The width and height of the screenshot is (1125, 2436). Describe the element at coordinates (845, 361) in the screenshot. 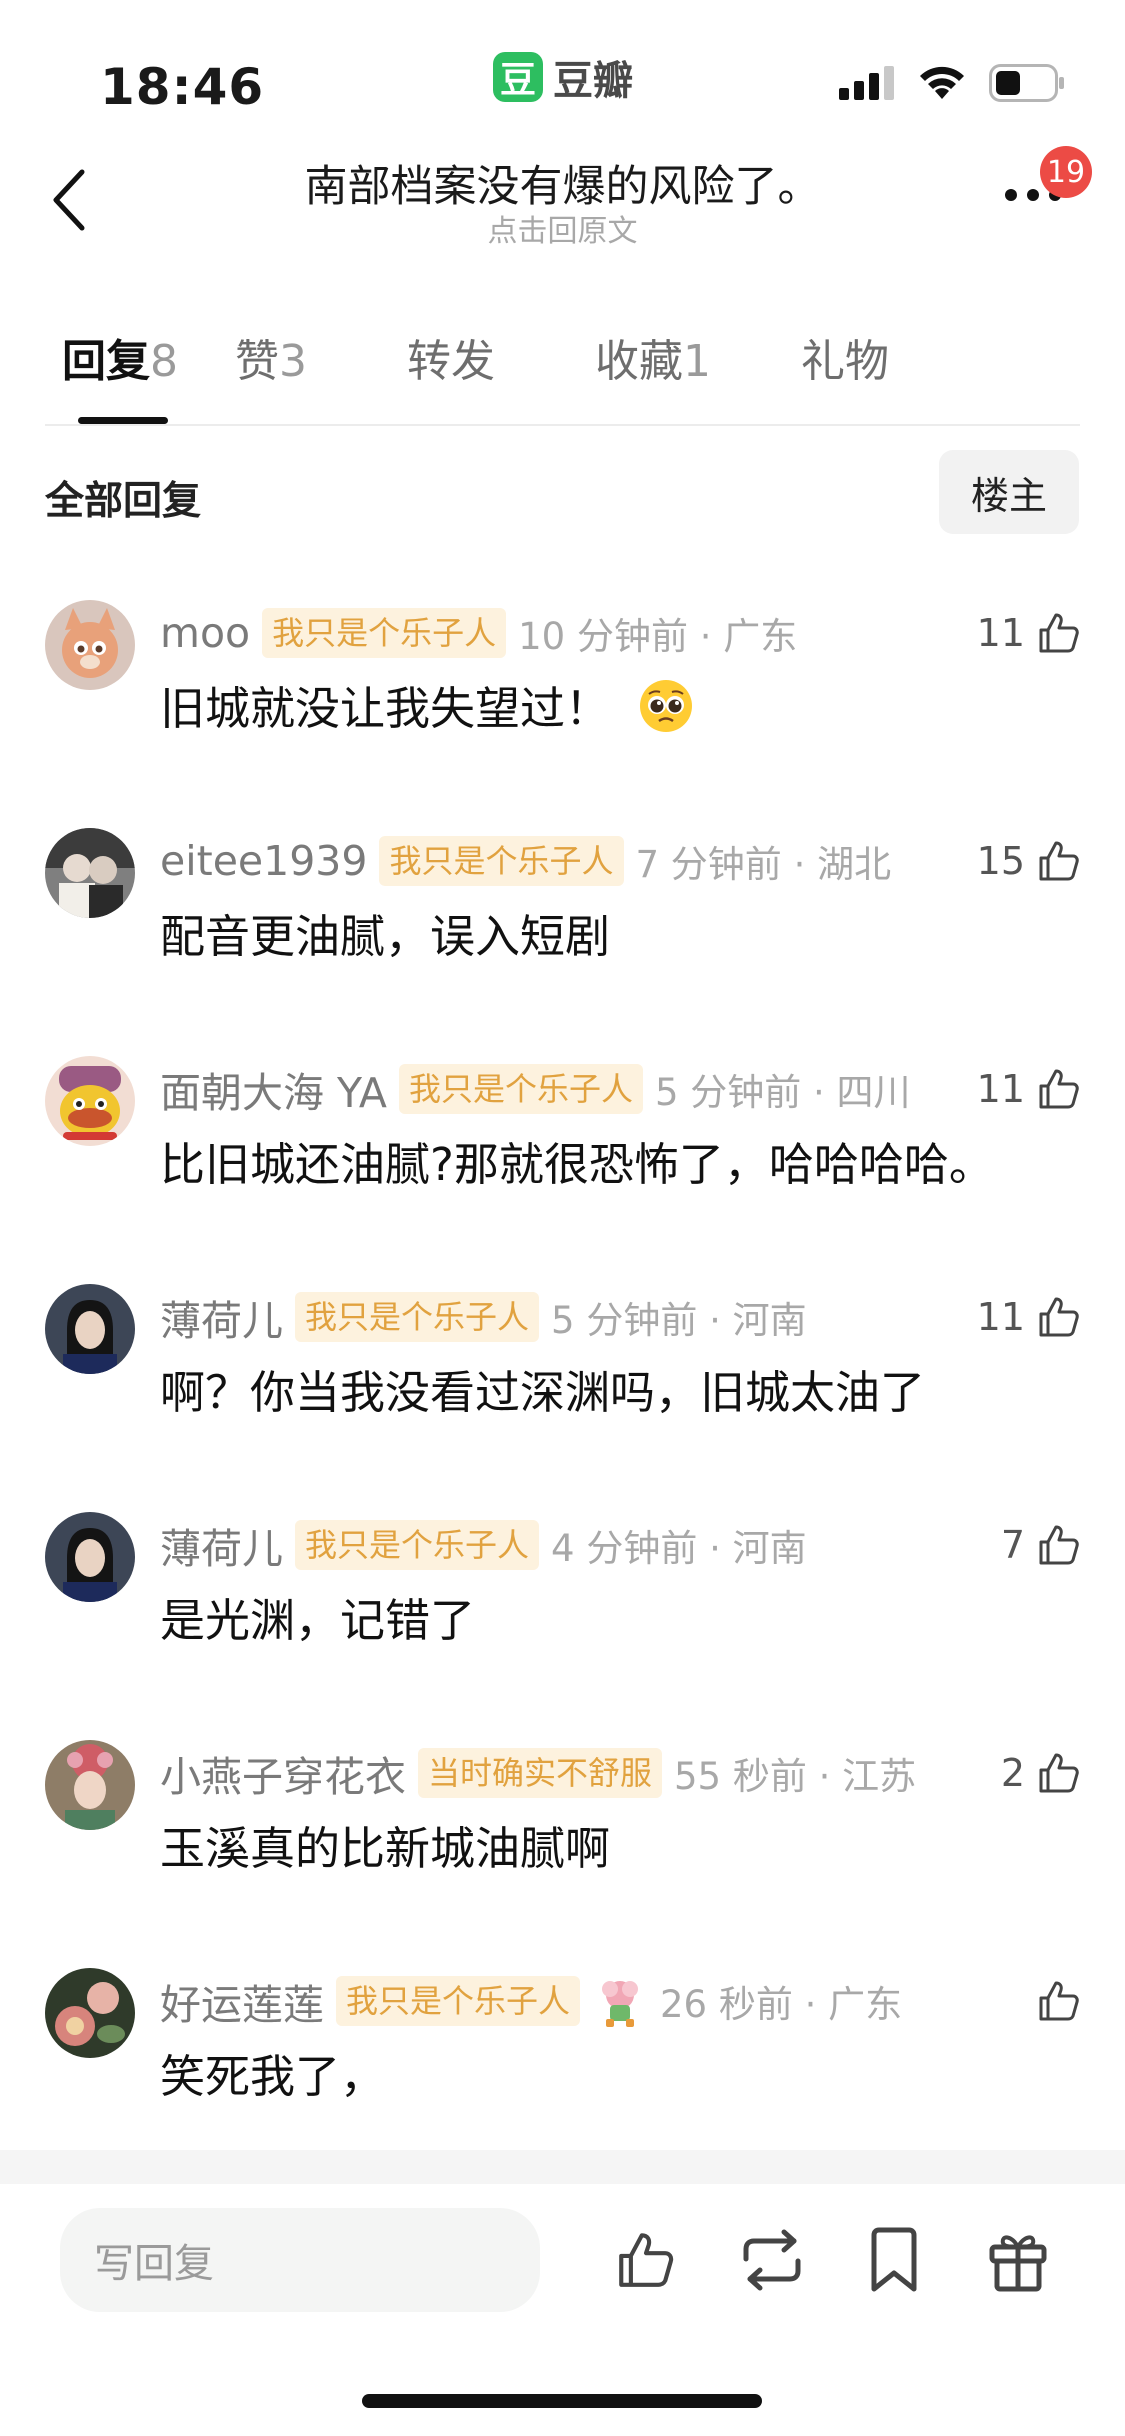

I see `tab-label: 礼物` at that location.